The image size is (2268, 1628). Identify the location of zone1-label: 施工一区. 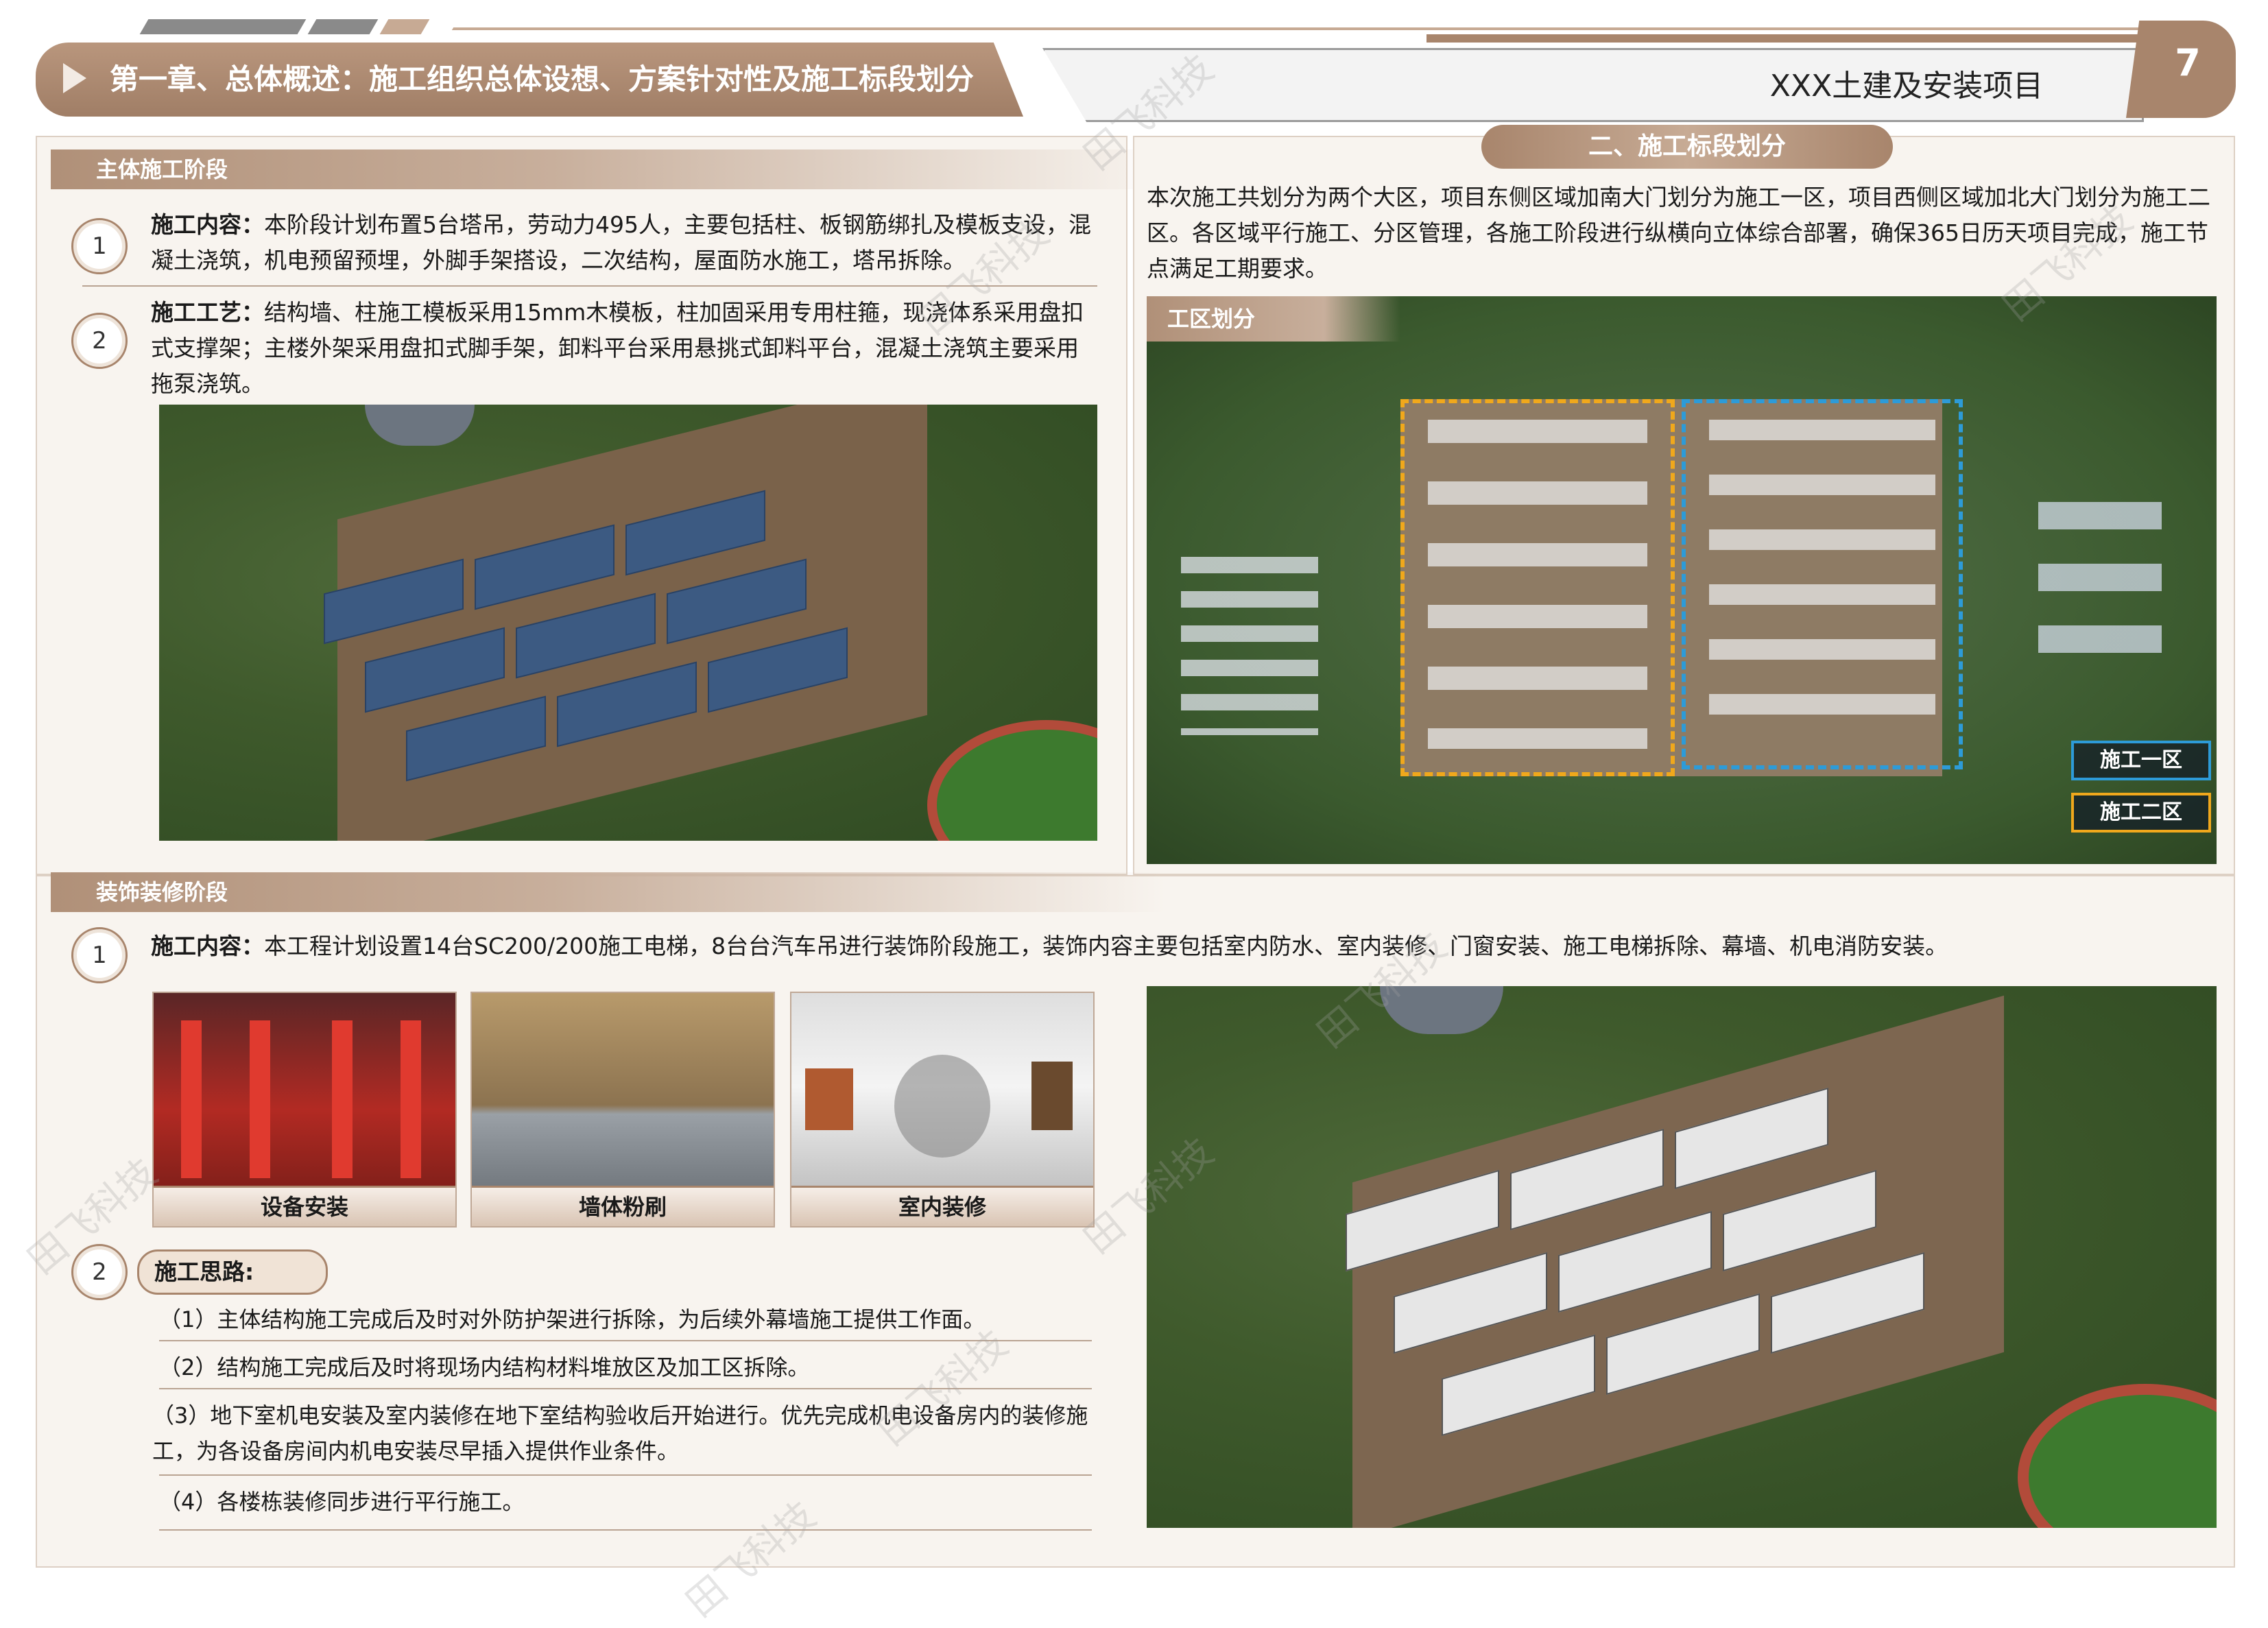
(2141, 760).